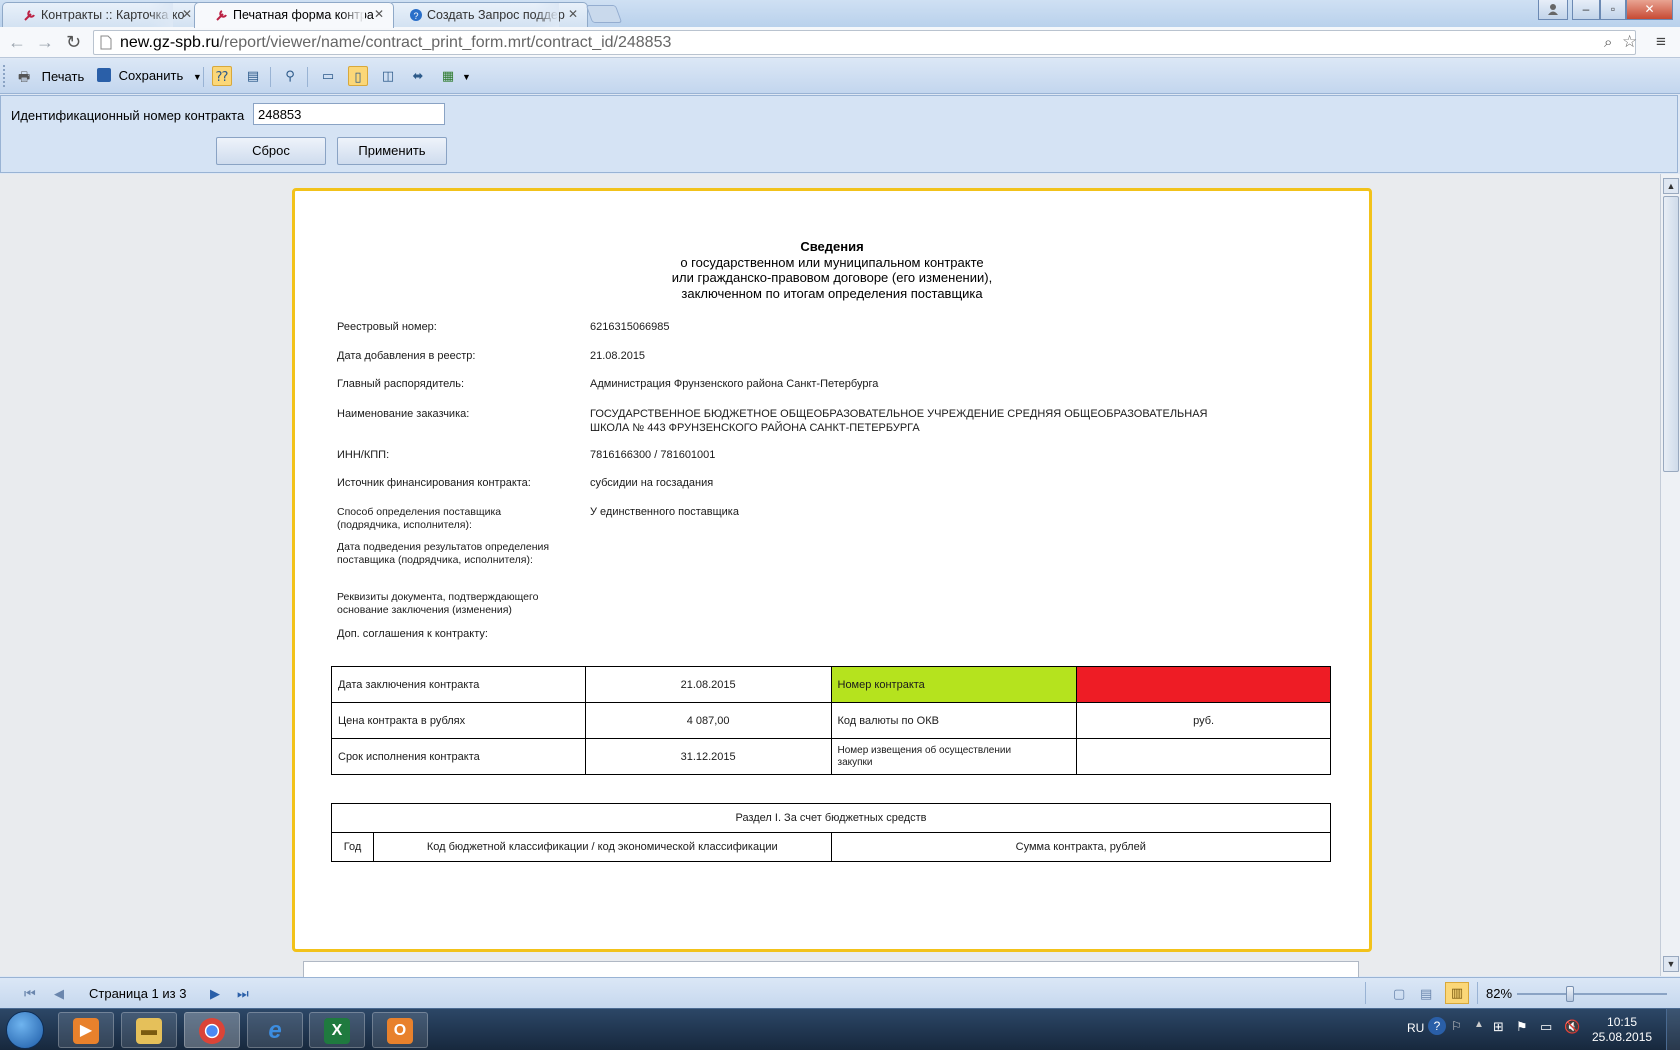 The image size is (1680, 1050). What do you see at coordinates (215, 994) in the screenshot?
I see `next-page-icon: ▶` at bounding box center [215, 994].